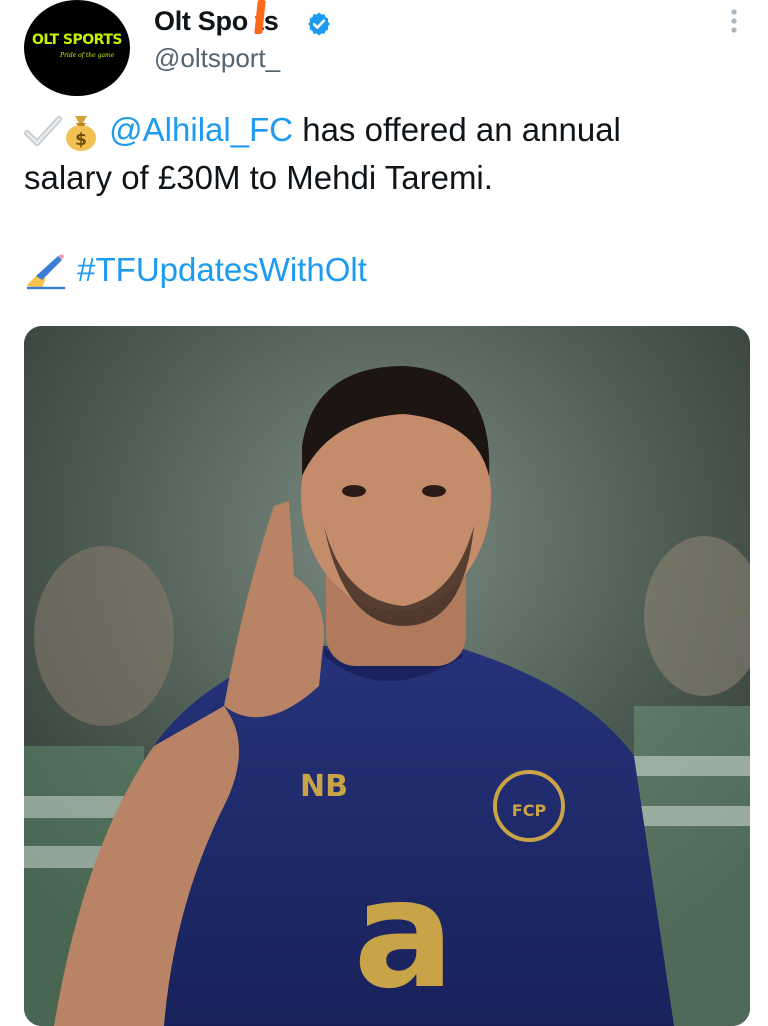 The image size is (768, 1026). Describe the element at coordinates (734, 22) in the screenshot. I see `more-vertical-icon` at that location.